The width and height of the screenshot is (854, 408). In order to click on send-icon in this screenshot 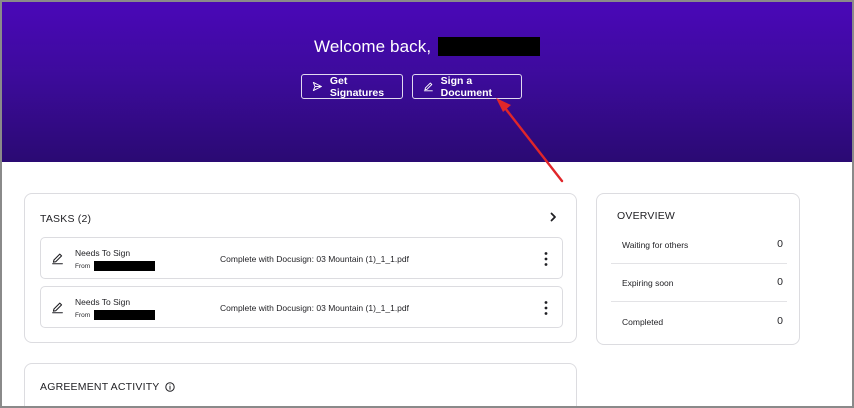, I will do `click(317, 86)`.